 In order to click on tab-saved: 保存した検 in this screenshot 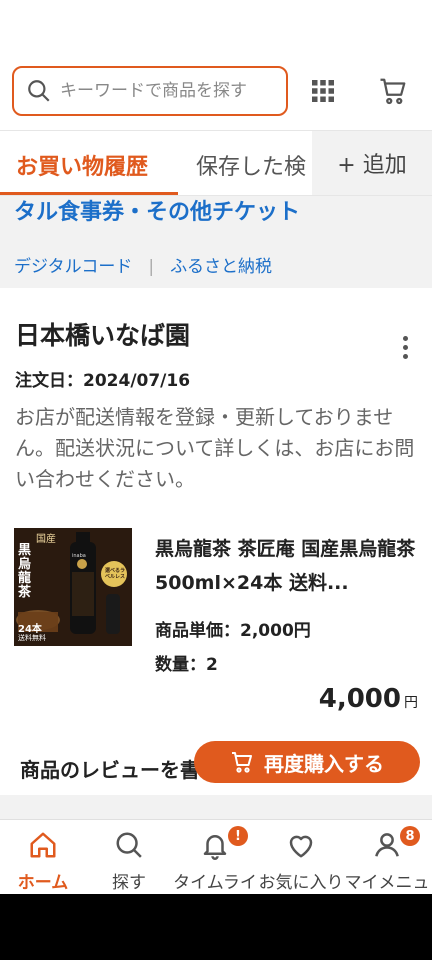, I will do `click(251, 165)`.